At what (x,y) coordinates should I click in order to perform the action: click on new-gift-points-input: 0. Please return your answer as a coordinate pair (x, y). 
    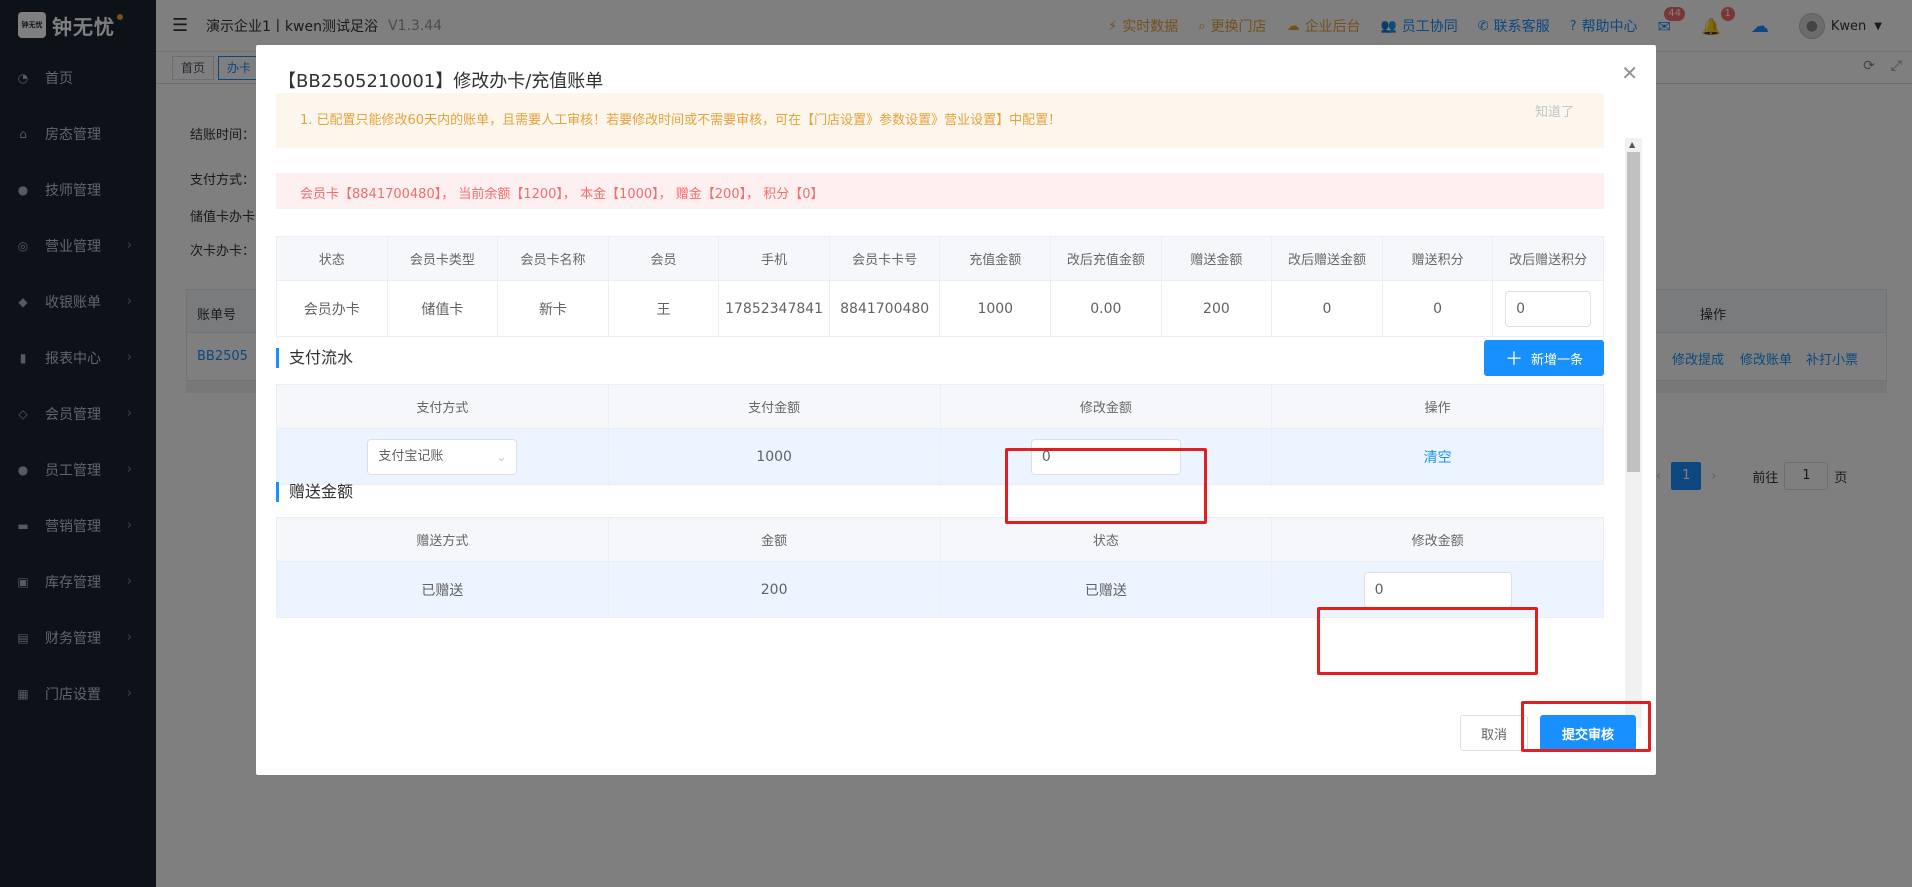
    Looking at the image, I should click on (1548, 308).